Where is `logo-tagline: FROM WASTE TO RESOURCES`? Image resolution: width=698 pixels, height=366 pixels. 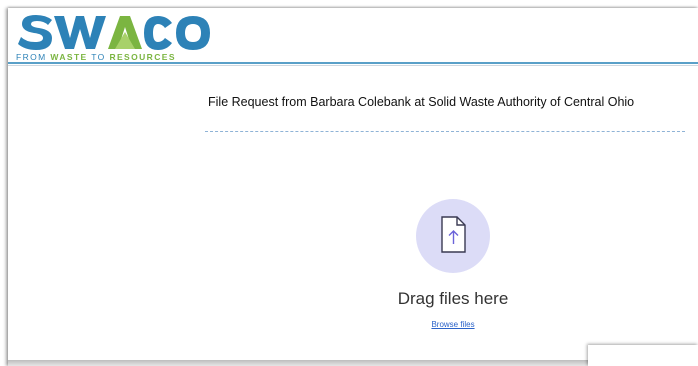 logo-tagline: FROM WASTE TO RESOURCES is located at coordinates (116, 57).